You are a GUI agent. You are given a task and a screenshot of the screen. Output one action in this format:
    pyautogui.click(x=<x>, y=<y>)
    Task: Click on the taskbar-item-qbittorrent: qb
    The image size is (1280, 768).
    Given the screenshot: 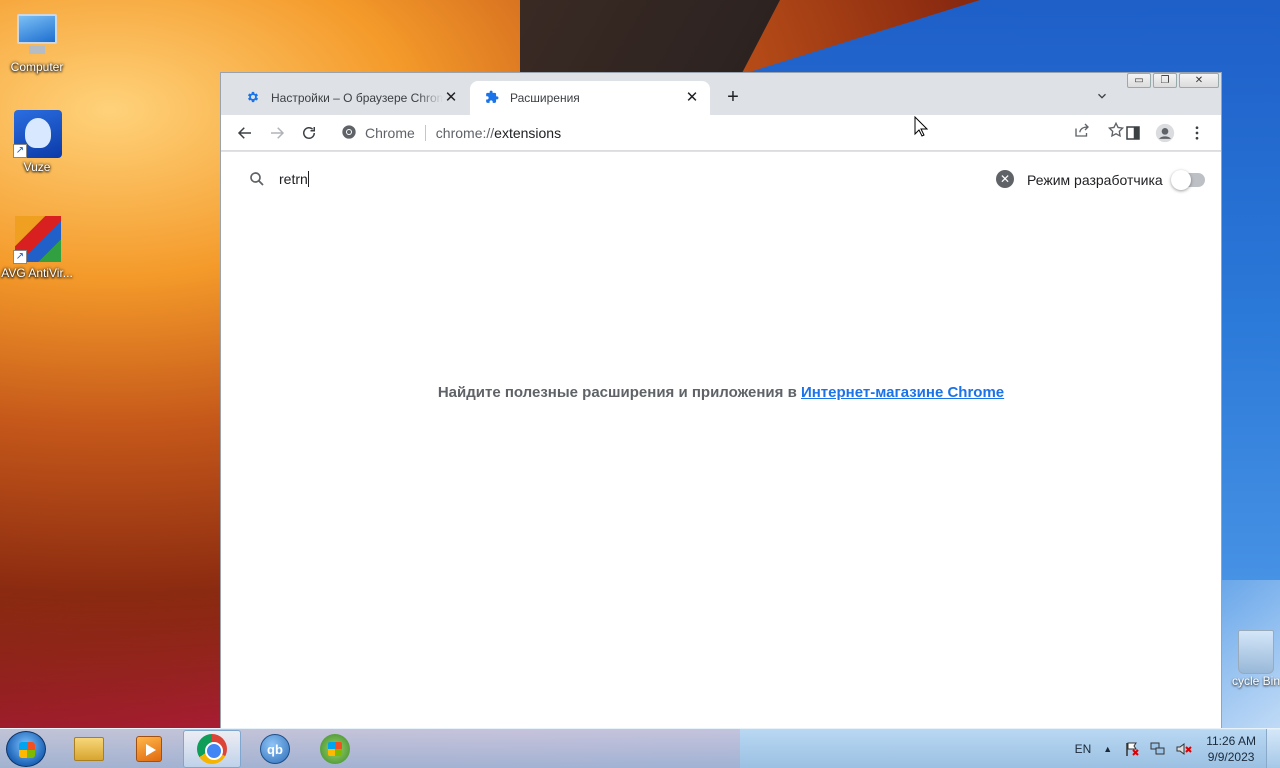 What is the action you would take?
    pyautogui.click(x=275, y=749)
    